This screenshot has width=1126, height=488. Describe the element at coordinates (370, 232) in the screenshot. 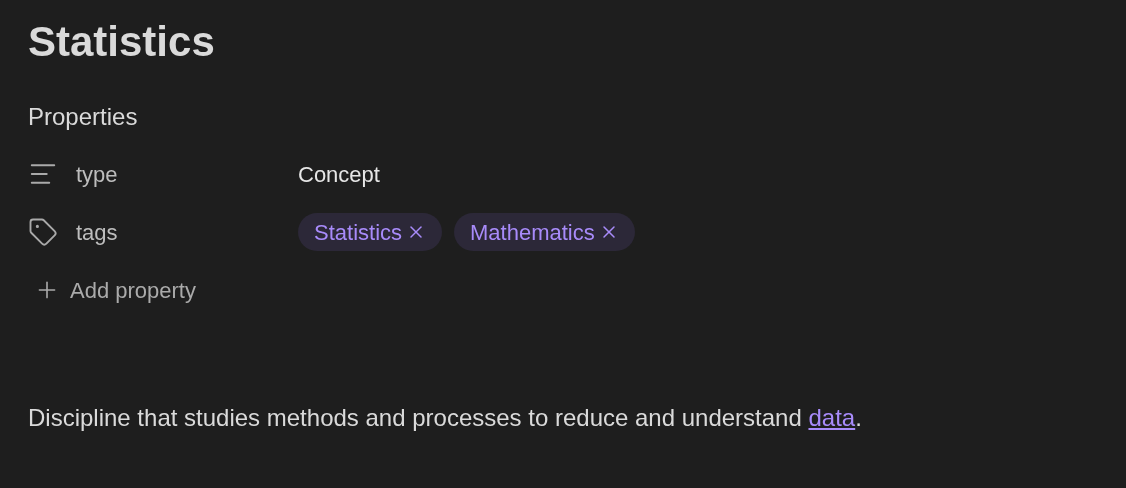

I see `tag-chip: Statistics` at that location.